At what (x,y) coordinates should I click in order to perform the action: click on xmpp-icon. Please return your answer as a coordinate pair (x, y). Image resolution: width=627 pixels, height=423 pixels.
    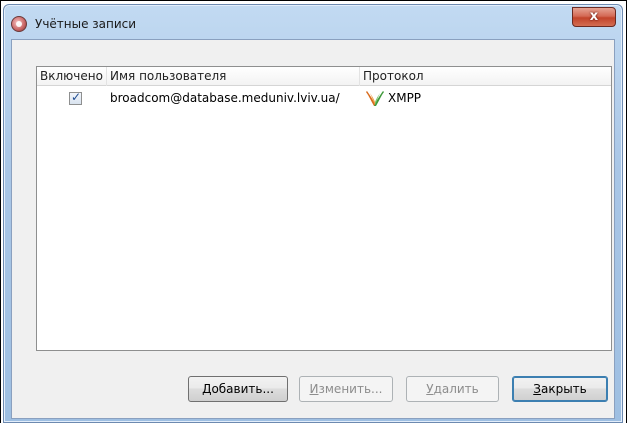
    Looking at the image, I should click on (375, 98).